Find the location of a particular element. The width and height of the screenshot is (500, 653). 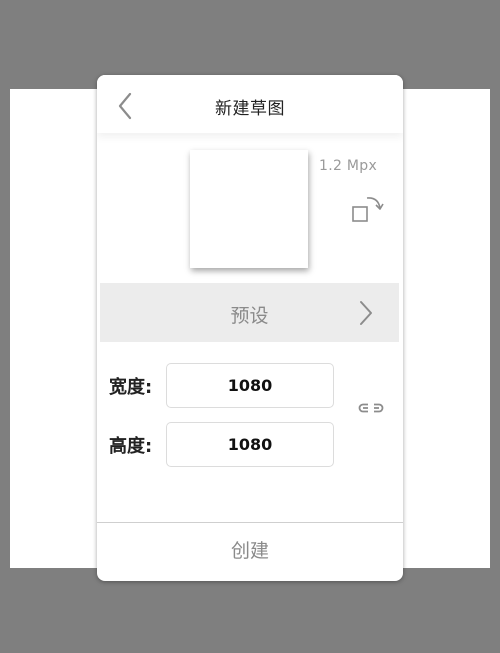

dialog-title: 新建草图 is located at coordinates (250, 109).